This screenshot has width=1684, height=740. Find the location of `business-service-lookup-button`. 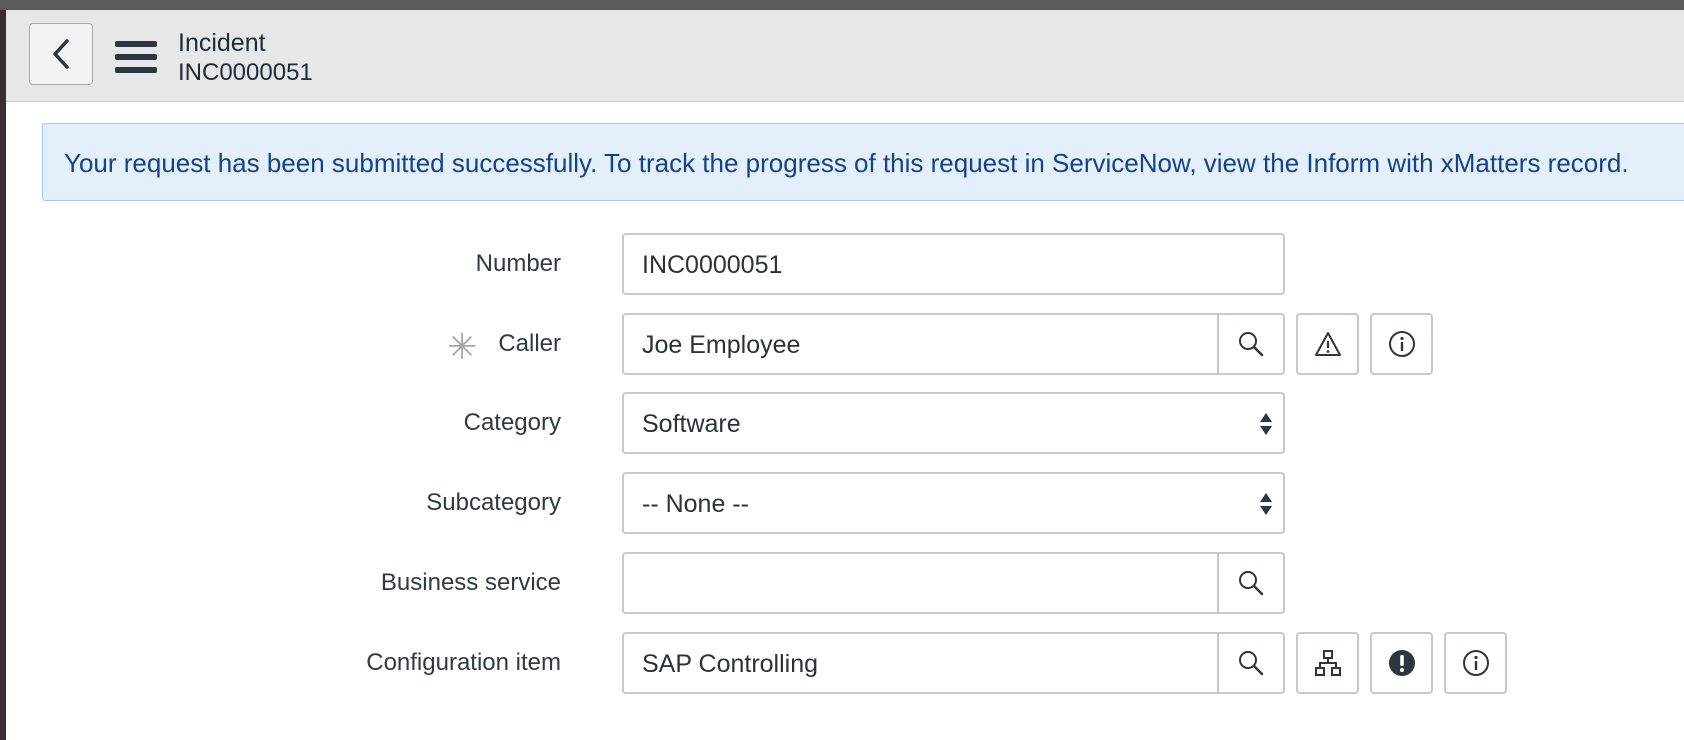

business-service-lookup-button is located at coordinates (1250, 583).